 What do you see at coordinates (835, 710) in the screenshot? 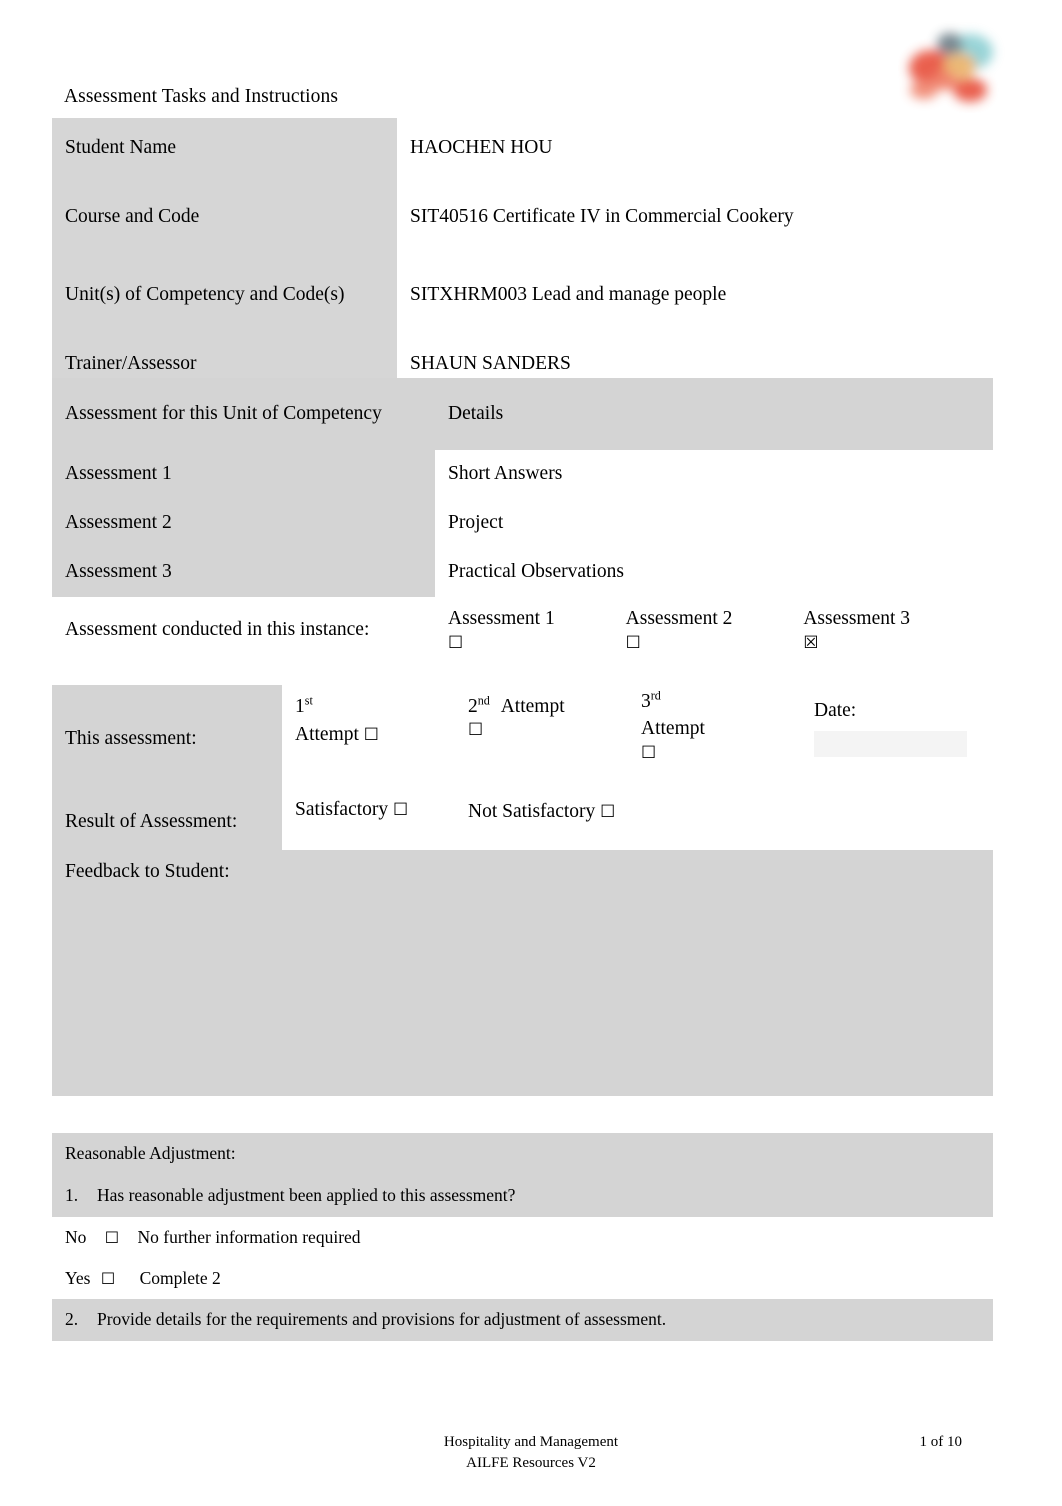
I see `date-label: Date:` at bounding box center [835, 710].